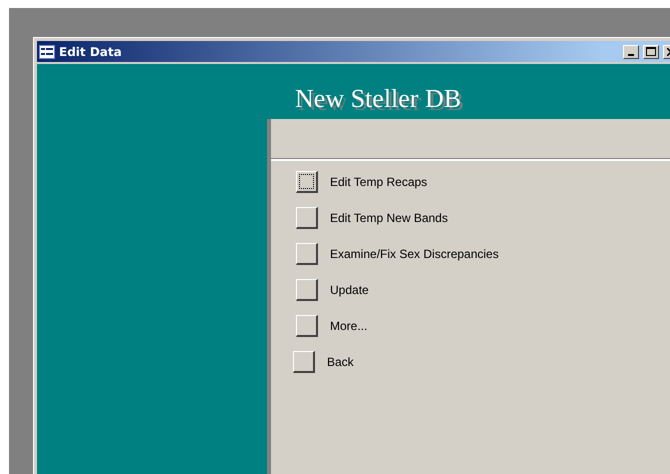 This screenshot has width=670, height=474. What do you see at coordinates (379, 182) in the screenshot?
I see `menu-label: Edit Temp Recaps` at bounding box center [379, 182].